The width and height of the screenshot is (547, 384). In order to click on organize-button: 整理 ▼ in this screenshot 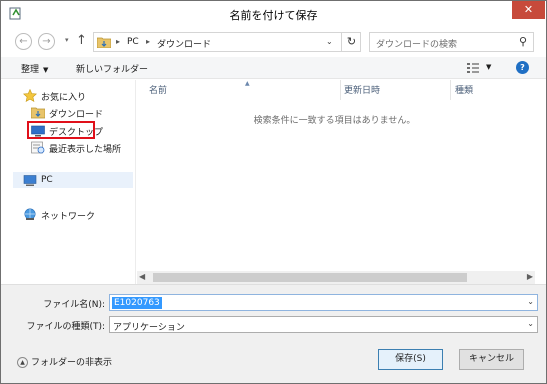, I will do `click(34, 68)`.